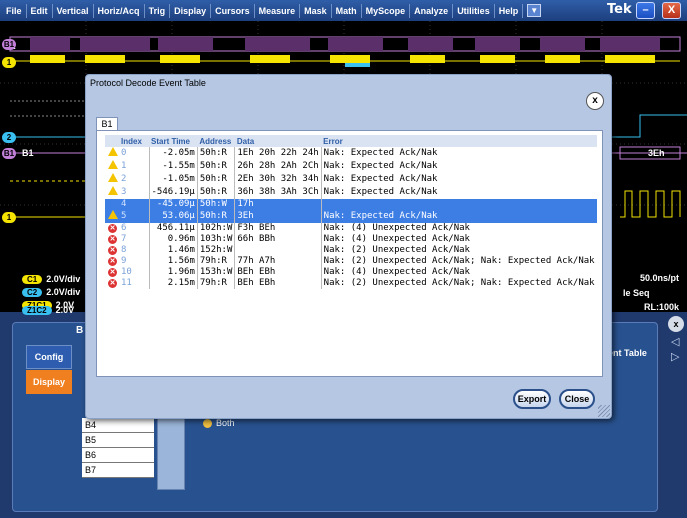 This screenshot has height=518, width=687. What do you see at coordinates (148, 83) in the screenshot?
I see `dialog-title: Protocol Decode Event Table` at bounding box center [148, 83].